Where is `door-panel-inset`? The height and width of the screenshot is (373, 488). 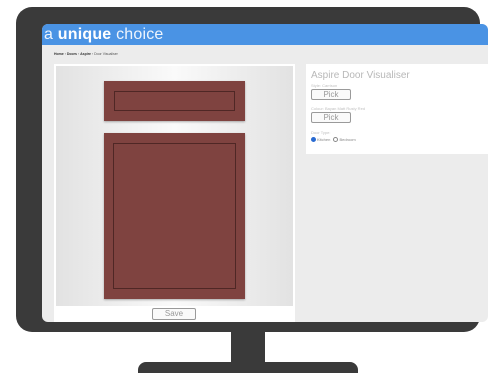
door-panel-inset is located at coordinates (174, 216).